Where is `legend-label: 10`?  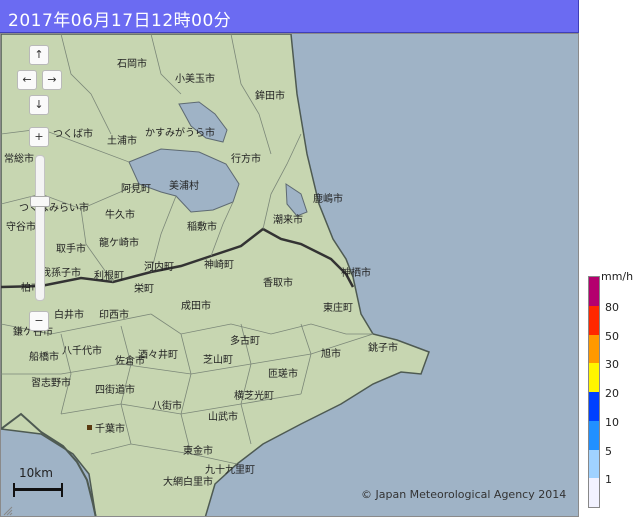
legend-label: 10 is located at coordinates (612, 422).